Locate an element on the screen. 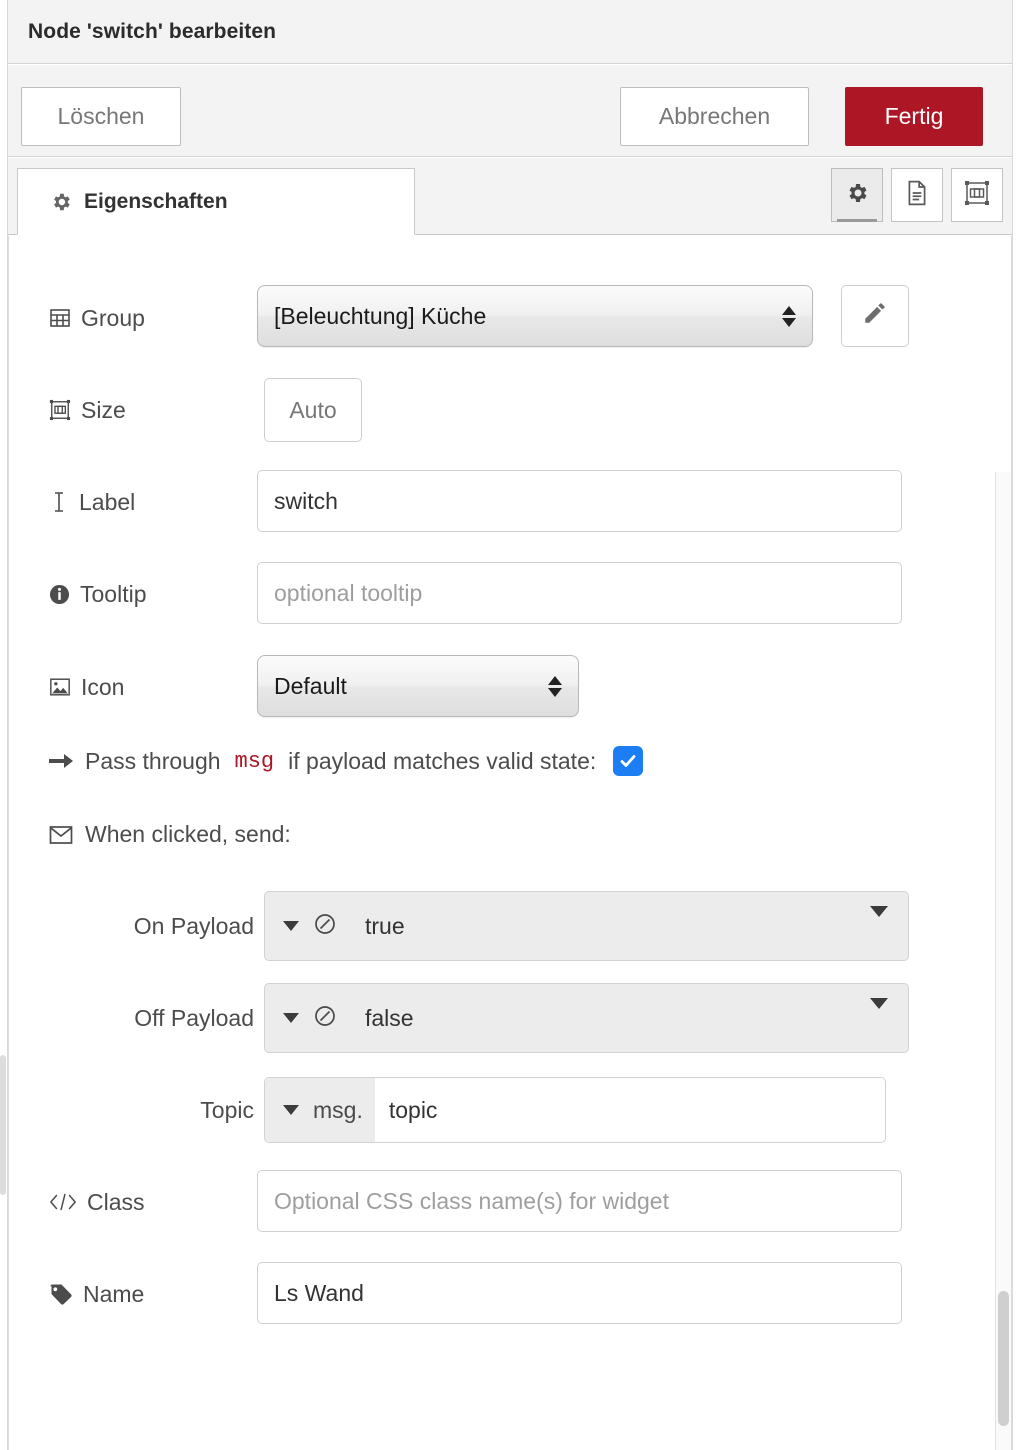 This screenshot has width=1020, height=1450. envelope-icon is located at coordinates (61, 835).